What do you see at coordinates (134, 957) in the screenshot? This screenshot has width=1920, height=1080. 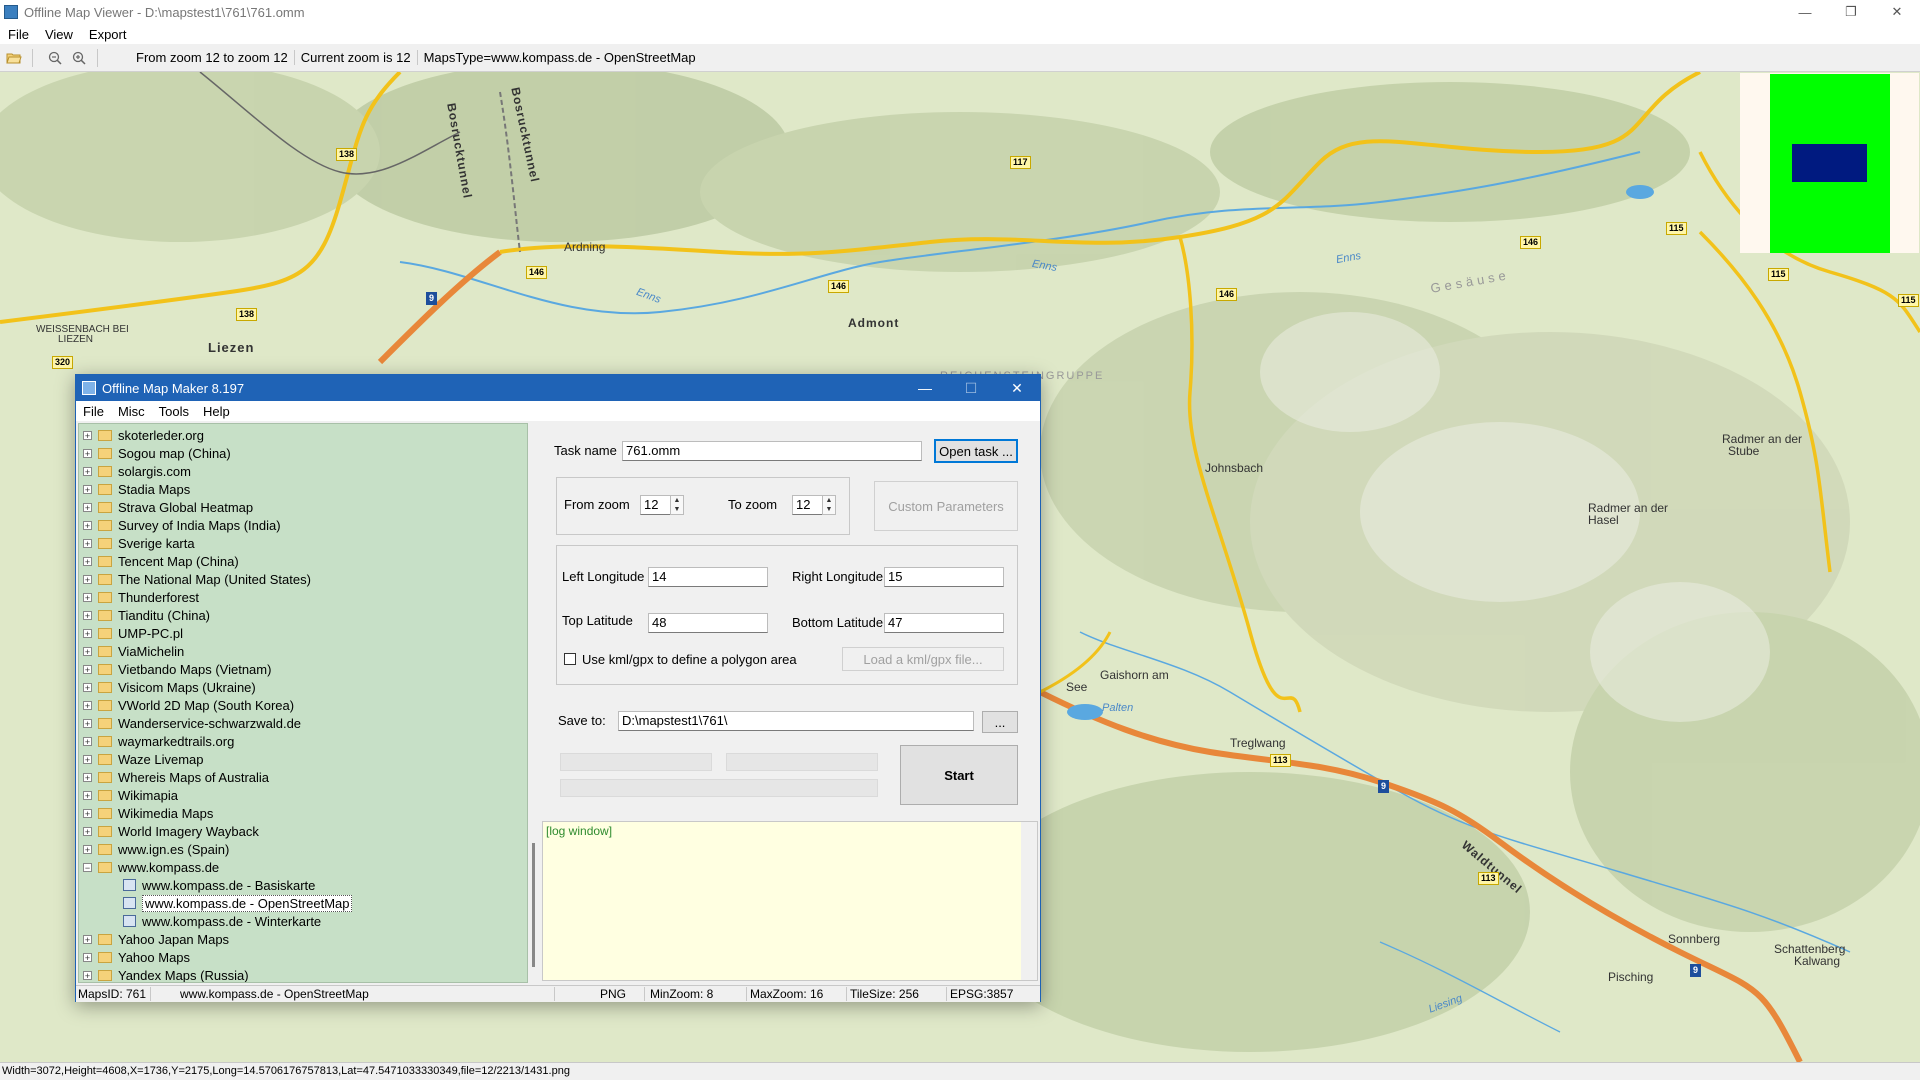 I see `tree-item: + Yahoo Maps` at bounding box center [134, 957].